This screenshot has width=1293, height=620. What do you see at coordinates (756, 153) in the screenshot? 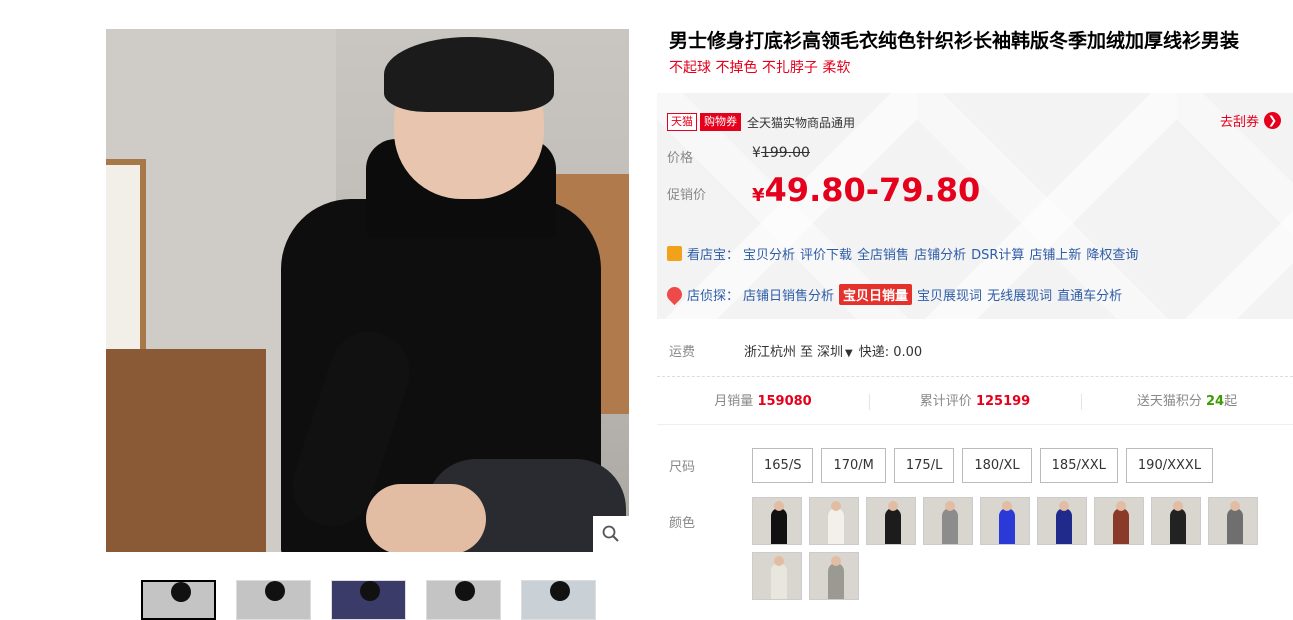
I see `currency-symbol: ¥` at bounding box center [756, 153].